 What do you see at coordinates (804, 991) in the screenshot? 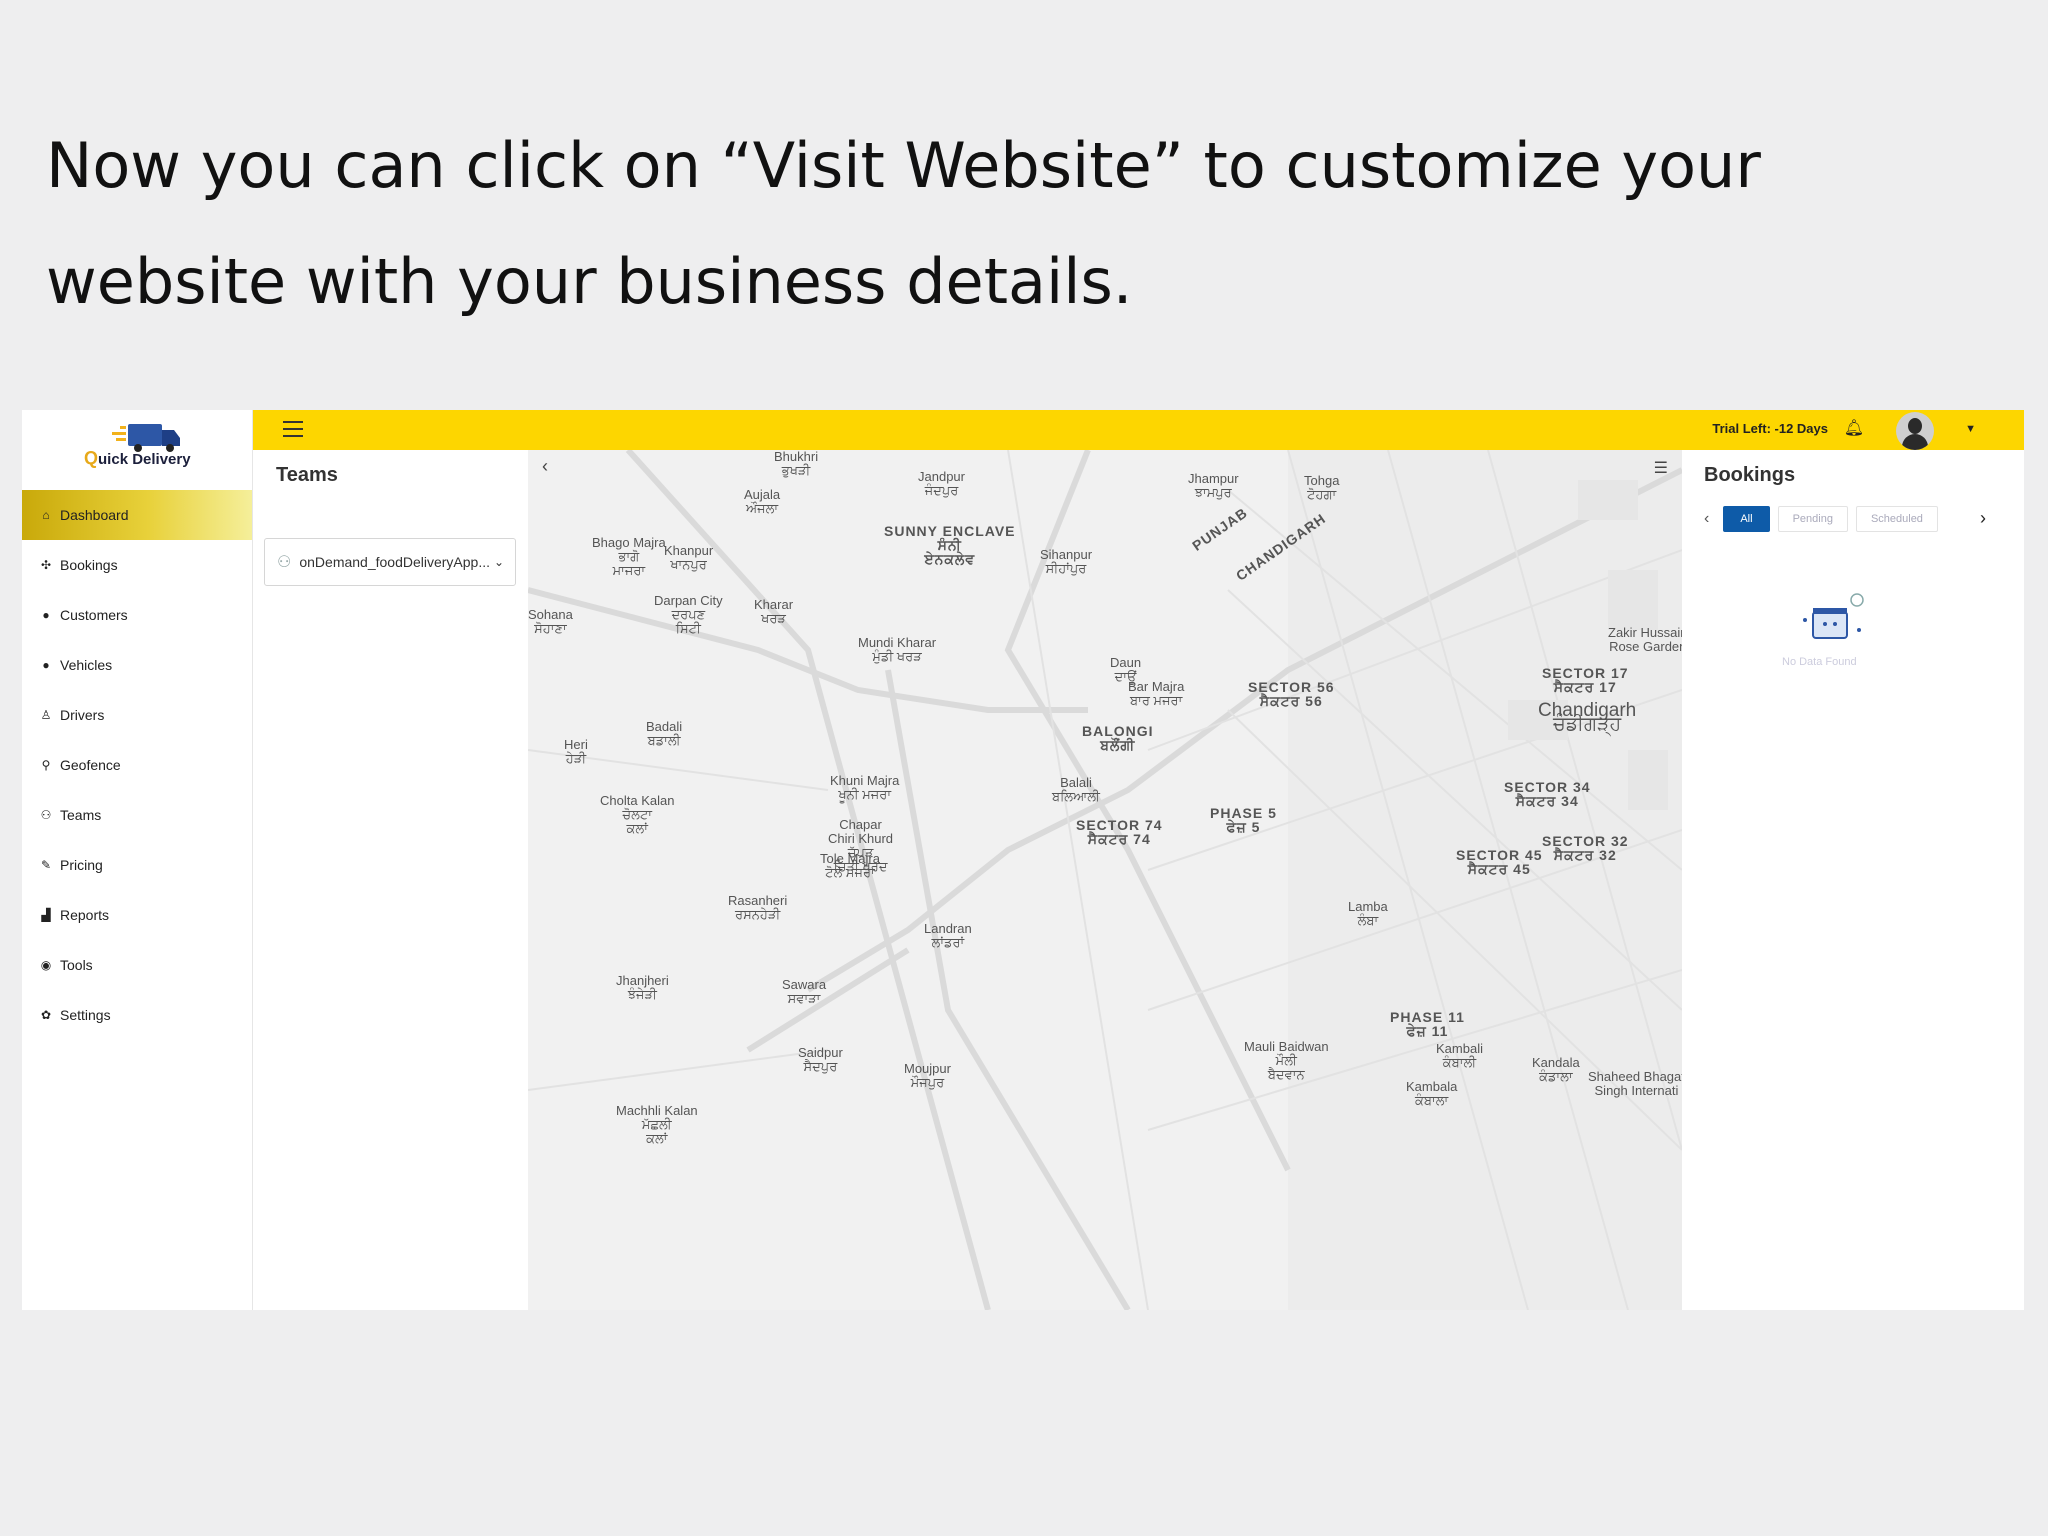
I see `map-place-label: Sawara ਸਵਾੜਾ` at bounding box center [804, 991].